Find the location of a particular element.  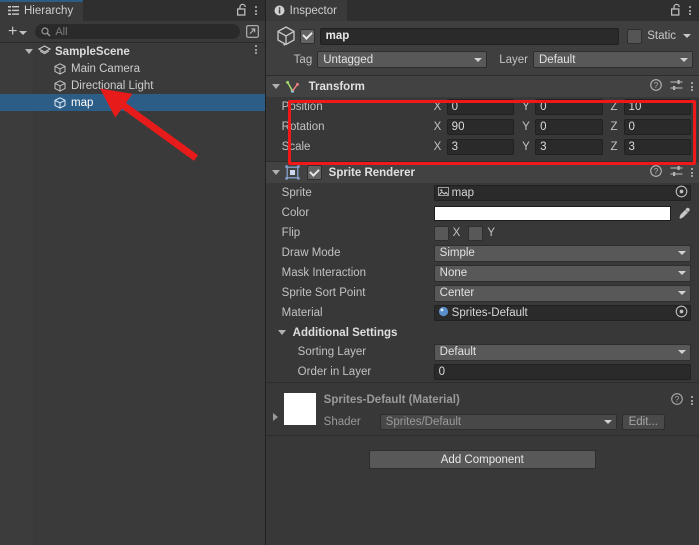

tab-inspector: Inspector is located at coordinates (306, 10).